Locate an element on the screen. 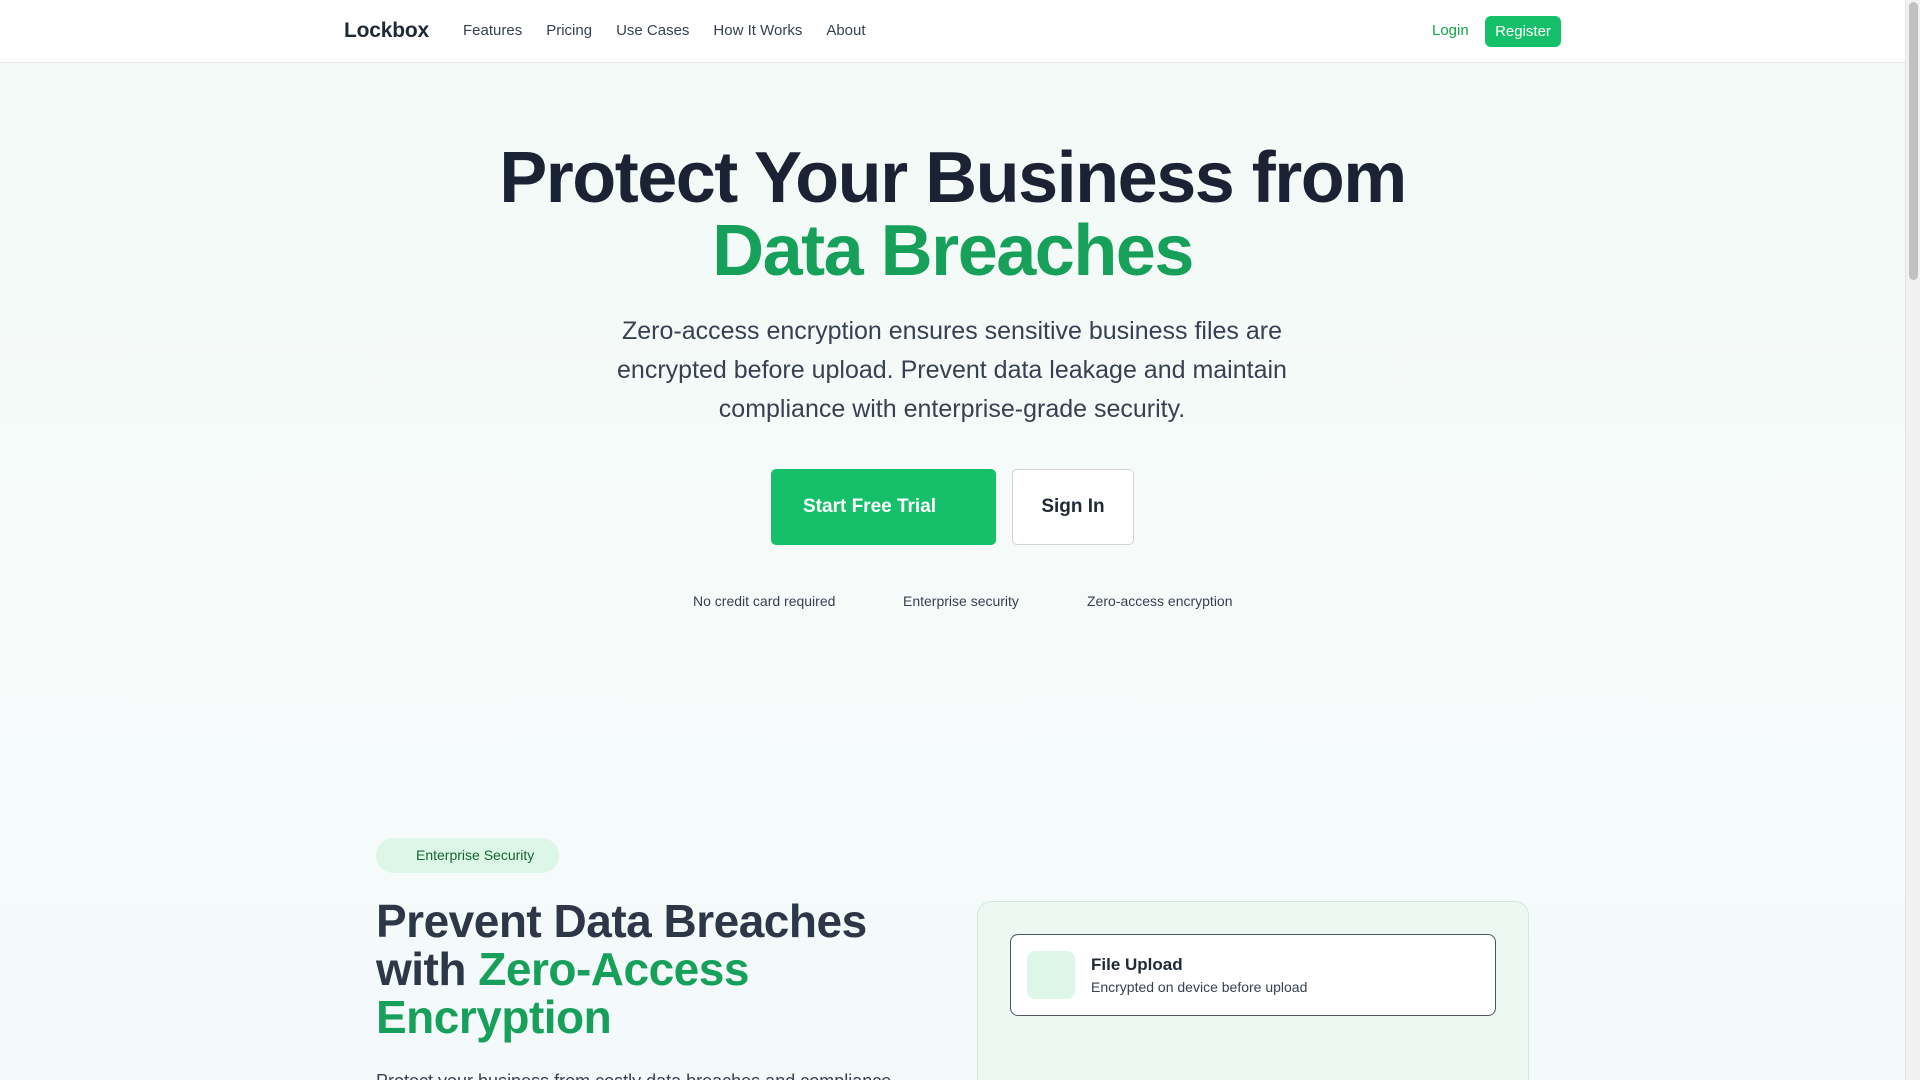  nav-link-pricing: Pricing is located at coordinates (569, 30).